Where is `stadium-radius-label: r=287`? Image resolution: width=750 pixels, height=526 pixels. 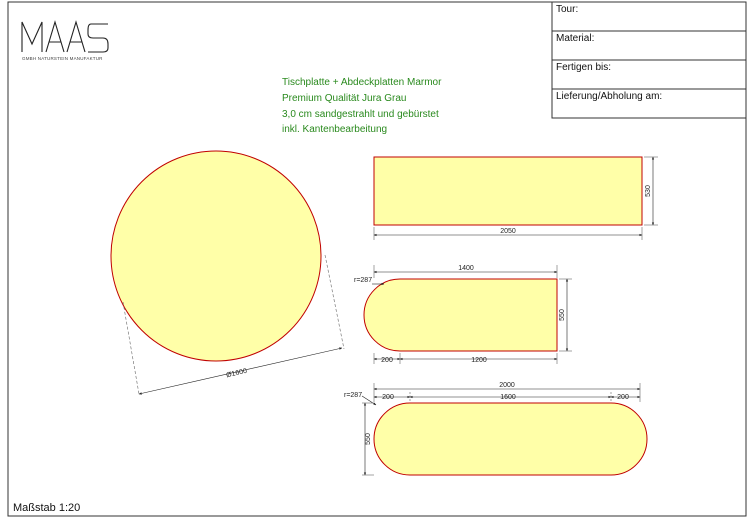 stadium-radius-label: r=287 is located at coordinates (353, 395).